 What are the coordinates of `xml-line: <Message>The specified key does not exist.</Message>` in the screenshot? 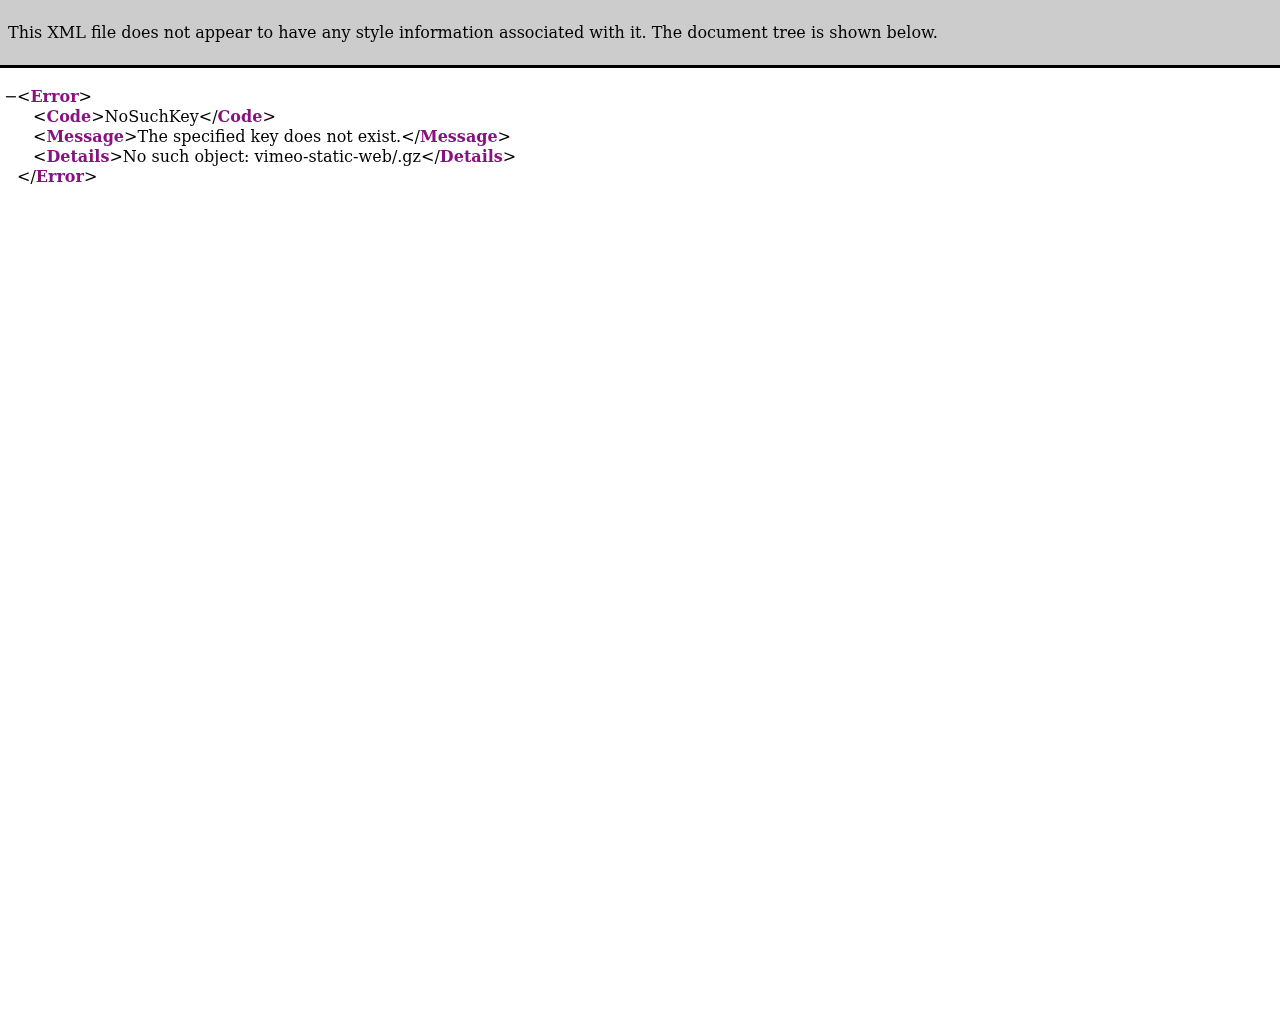 It's located at (272, 137).